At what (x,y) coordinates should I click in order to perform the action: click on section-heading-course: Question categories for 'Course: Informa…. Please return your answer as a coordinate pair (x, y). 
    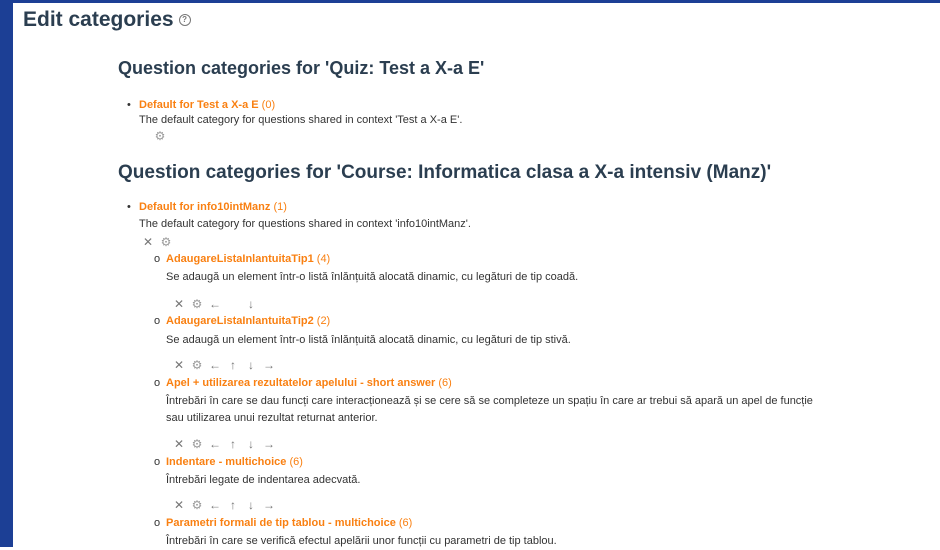
    Looking at the image, I should click on (445, 172).